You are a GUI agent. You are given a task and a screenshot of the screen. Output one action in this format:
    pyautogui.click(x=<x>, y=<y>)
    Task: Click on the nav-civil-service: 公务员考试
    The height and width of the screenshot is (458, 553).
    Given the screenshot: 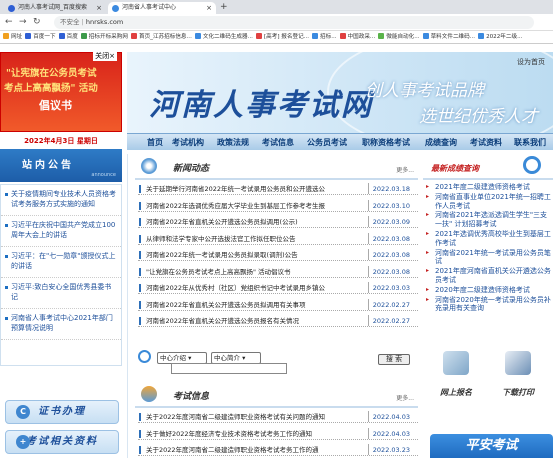 What is the action you would take?
    pyautogui.click(x=327, y=142)
    